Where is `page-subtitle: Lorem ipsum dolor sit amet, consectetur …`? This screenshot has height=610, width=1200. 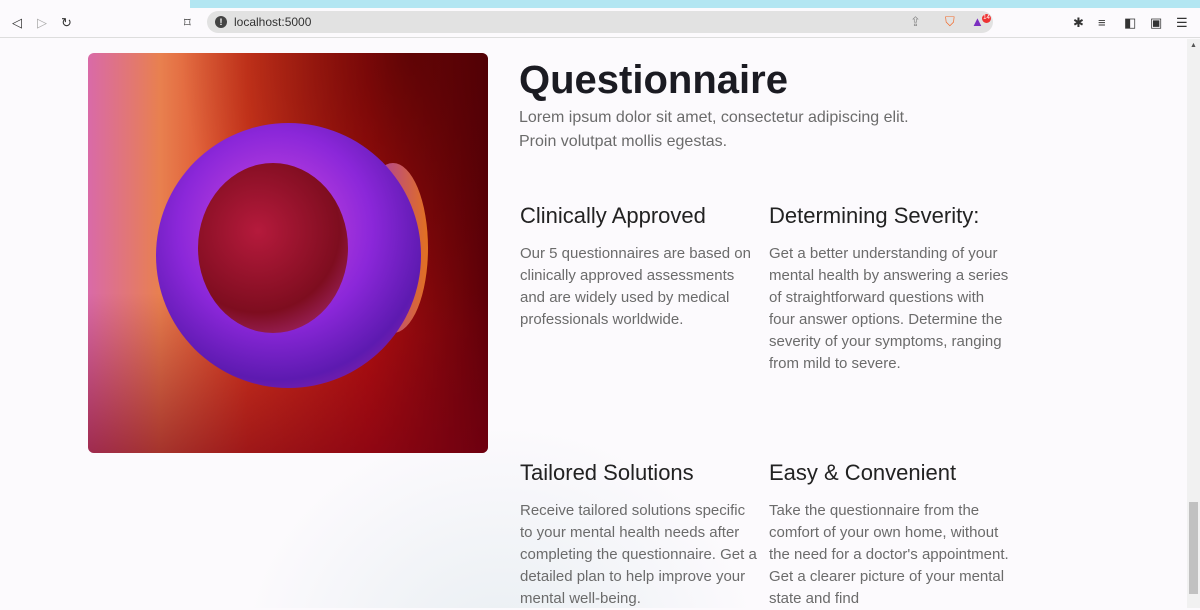
page-subtitle: Lorem ipsum dolor sit amet, consectetur … is located at coordinates (714, 129).